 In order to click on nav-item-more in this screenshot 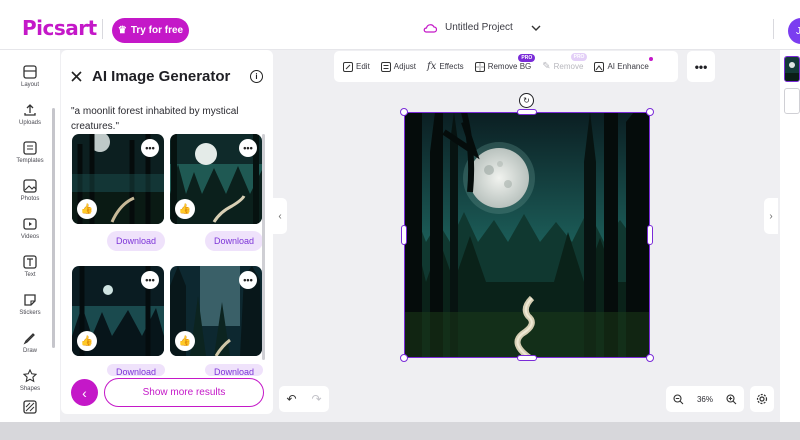, I will do `click(30, 407)`.